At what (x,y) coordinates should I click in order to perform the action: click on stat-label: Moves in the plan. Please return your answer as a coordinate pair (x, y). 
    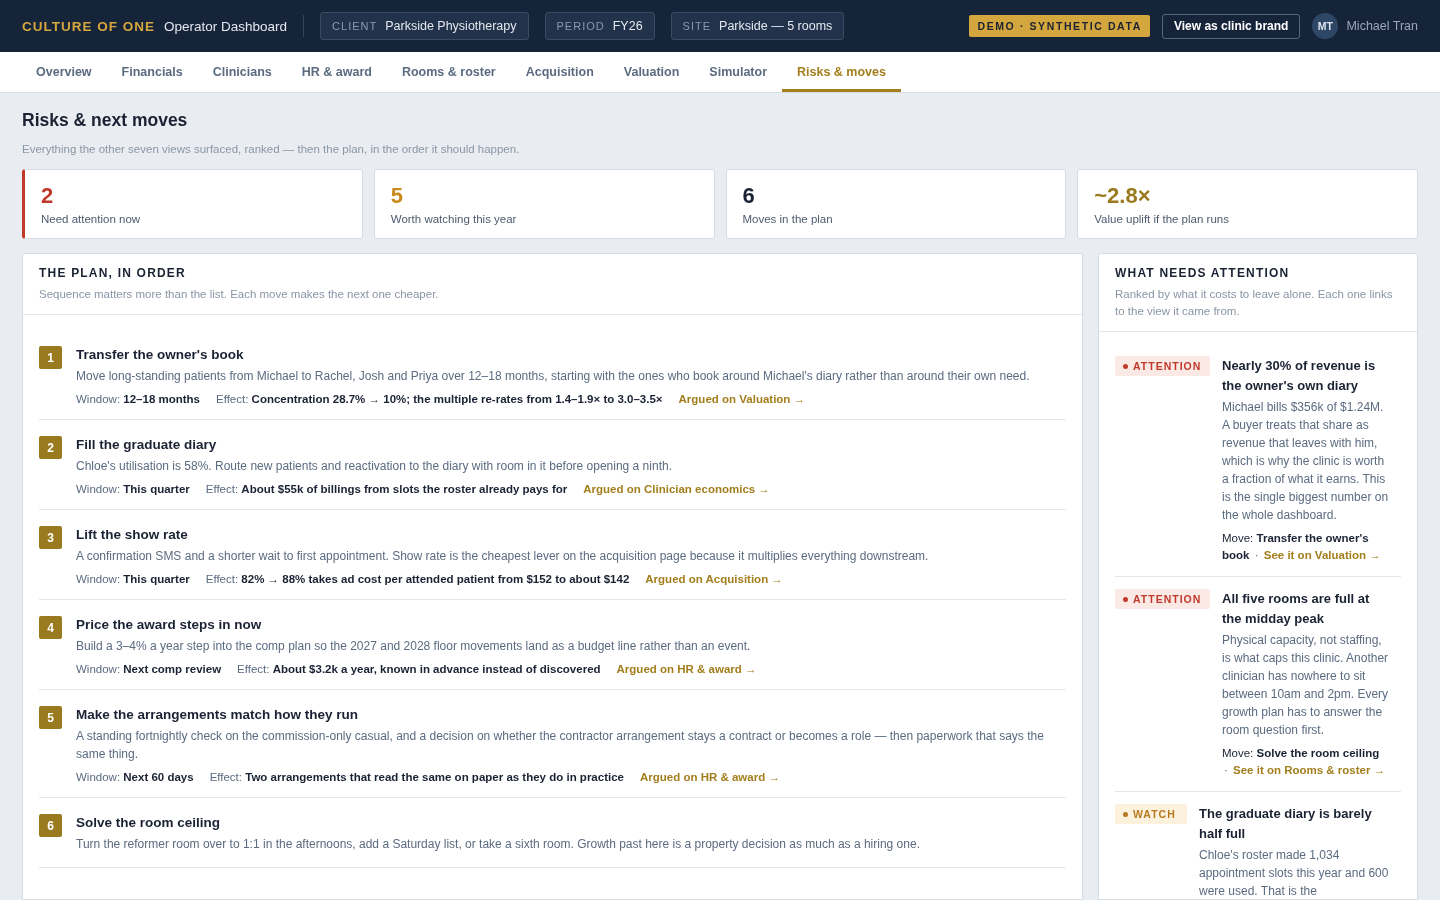
    Looking at the image, I should click on (788, 219).